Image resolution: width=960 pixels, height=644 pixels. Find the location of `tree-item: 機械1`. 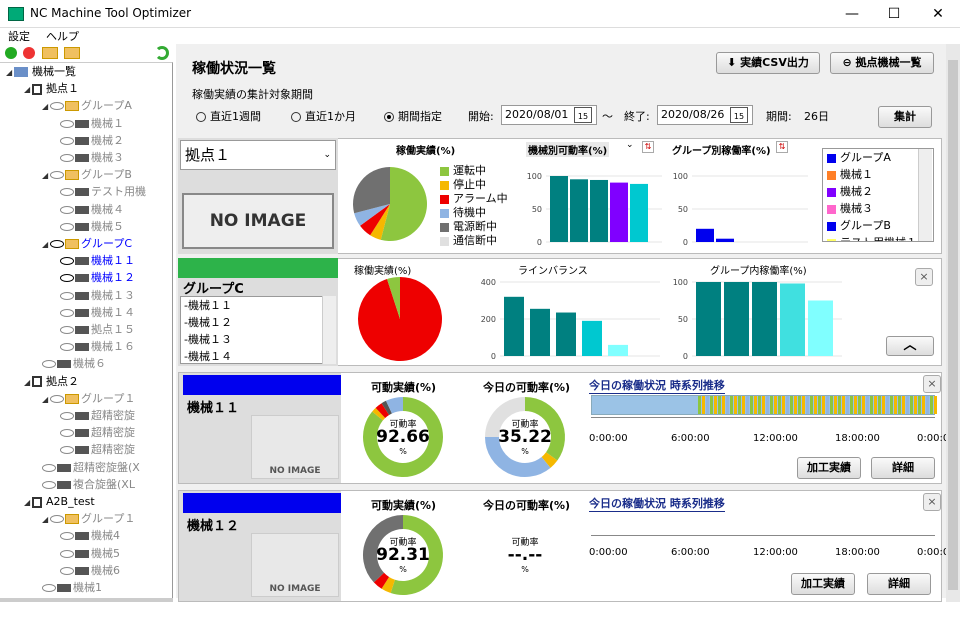

tree-item: 機械1 is located at coordinates (72, 587).